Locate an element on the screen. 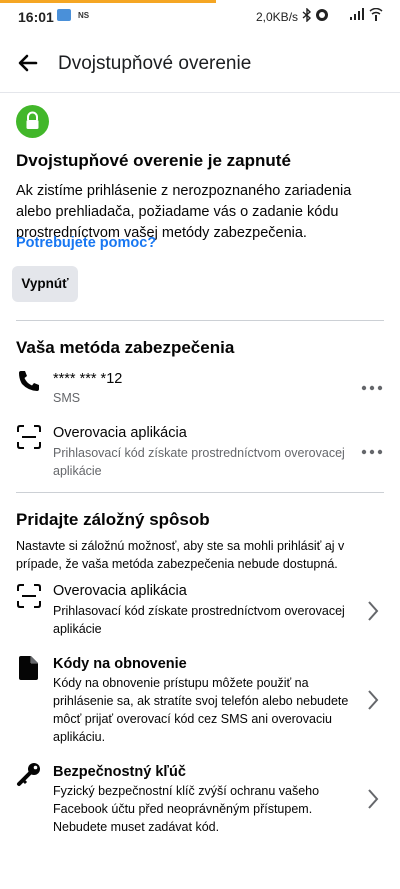  back-button is located at coordinates (29, 63).